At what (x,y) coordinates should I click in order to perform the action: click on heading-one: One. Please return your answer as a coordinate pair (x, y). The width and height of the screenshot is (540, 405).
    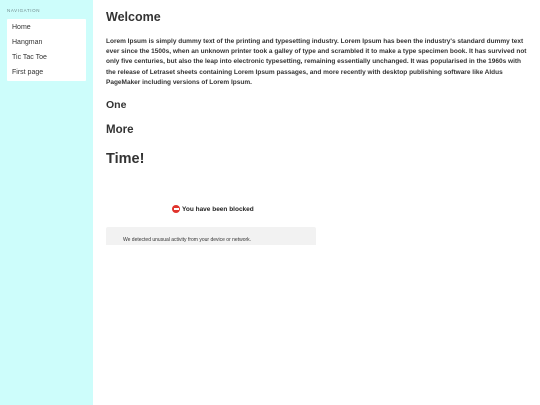
    Looking at the image, I should click on (116, 105).